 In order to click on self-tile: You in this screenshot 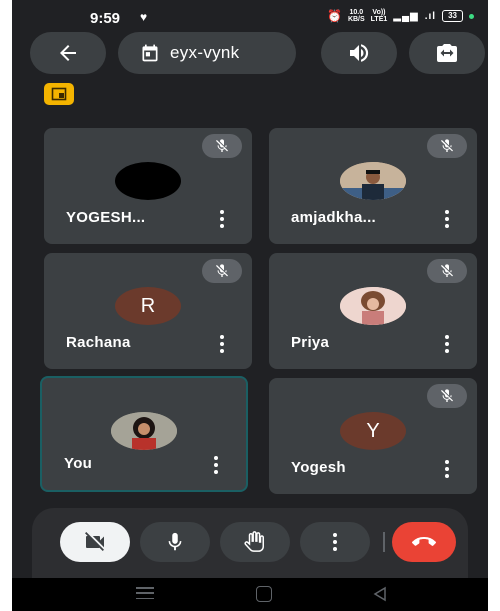, I will do `click(144, 434)`.